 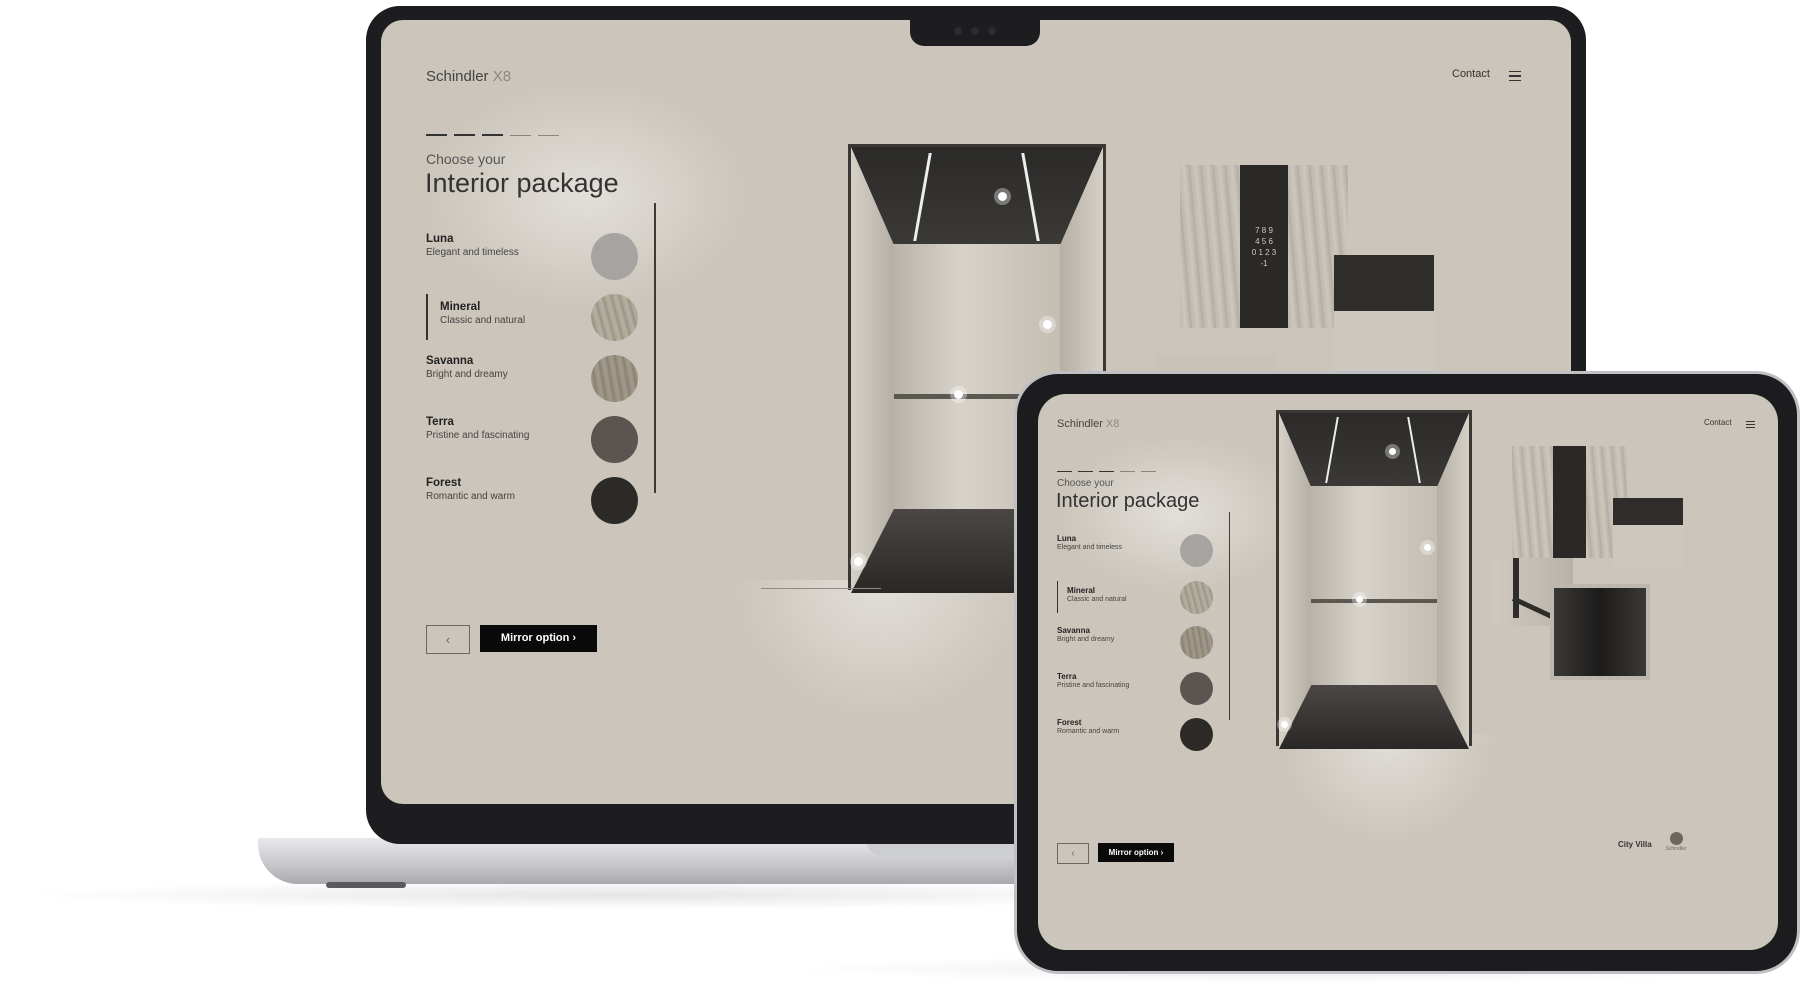 What do you see at coordinates (1264, 263) in the screenshot?
I see `panel-digit-row: -1` at bounding box center [1264, 263].